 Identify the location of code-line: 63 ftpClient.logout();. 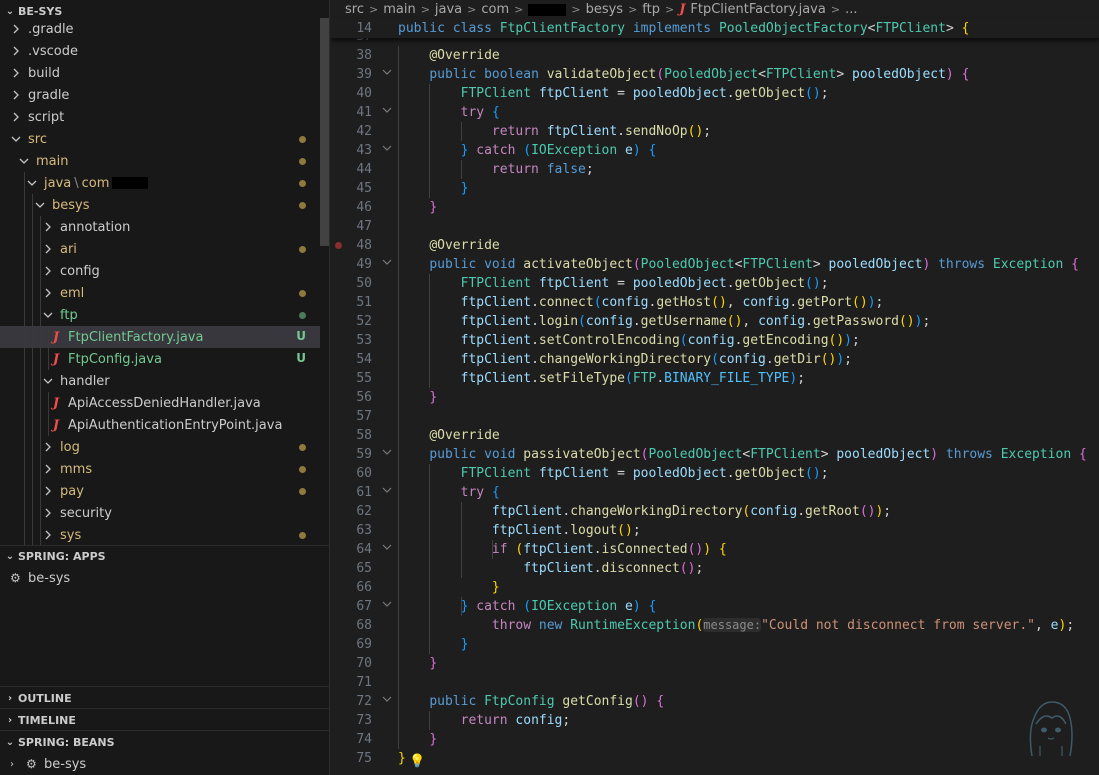
(715, 530).